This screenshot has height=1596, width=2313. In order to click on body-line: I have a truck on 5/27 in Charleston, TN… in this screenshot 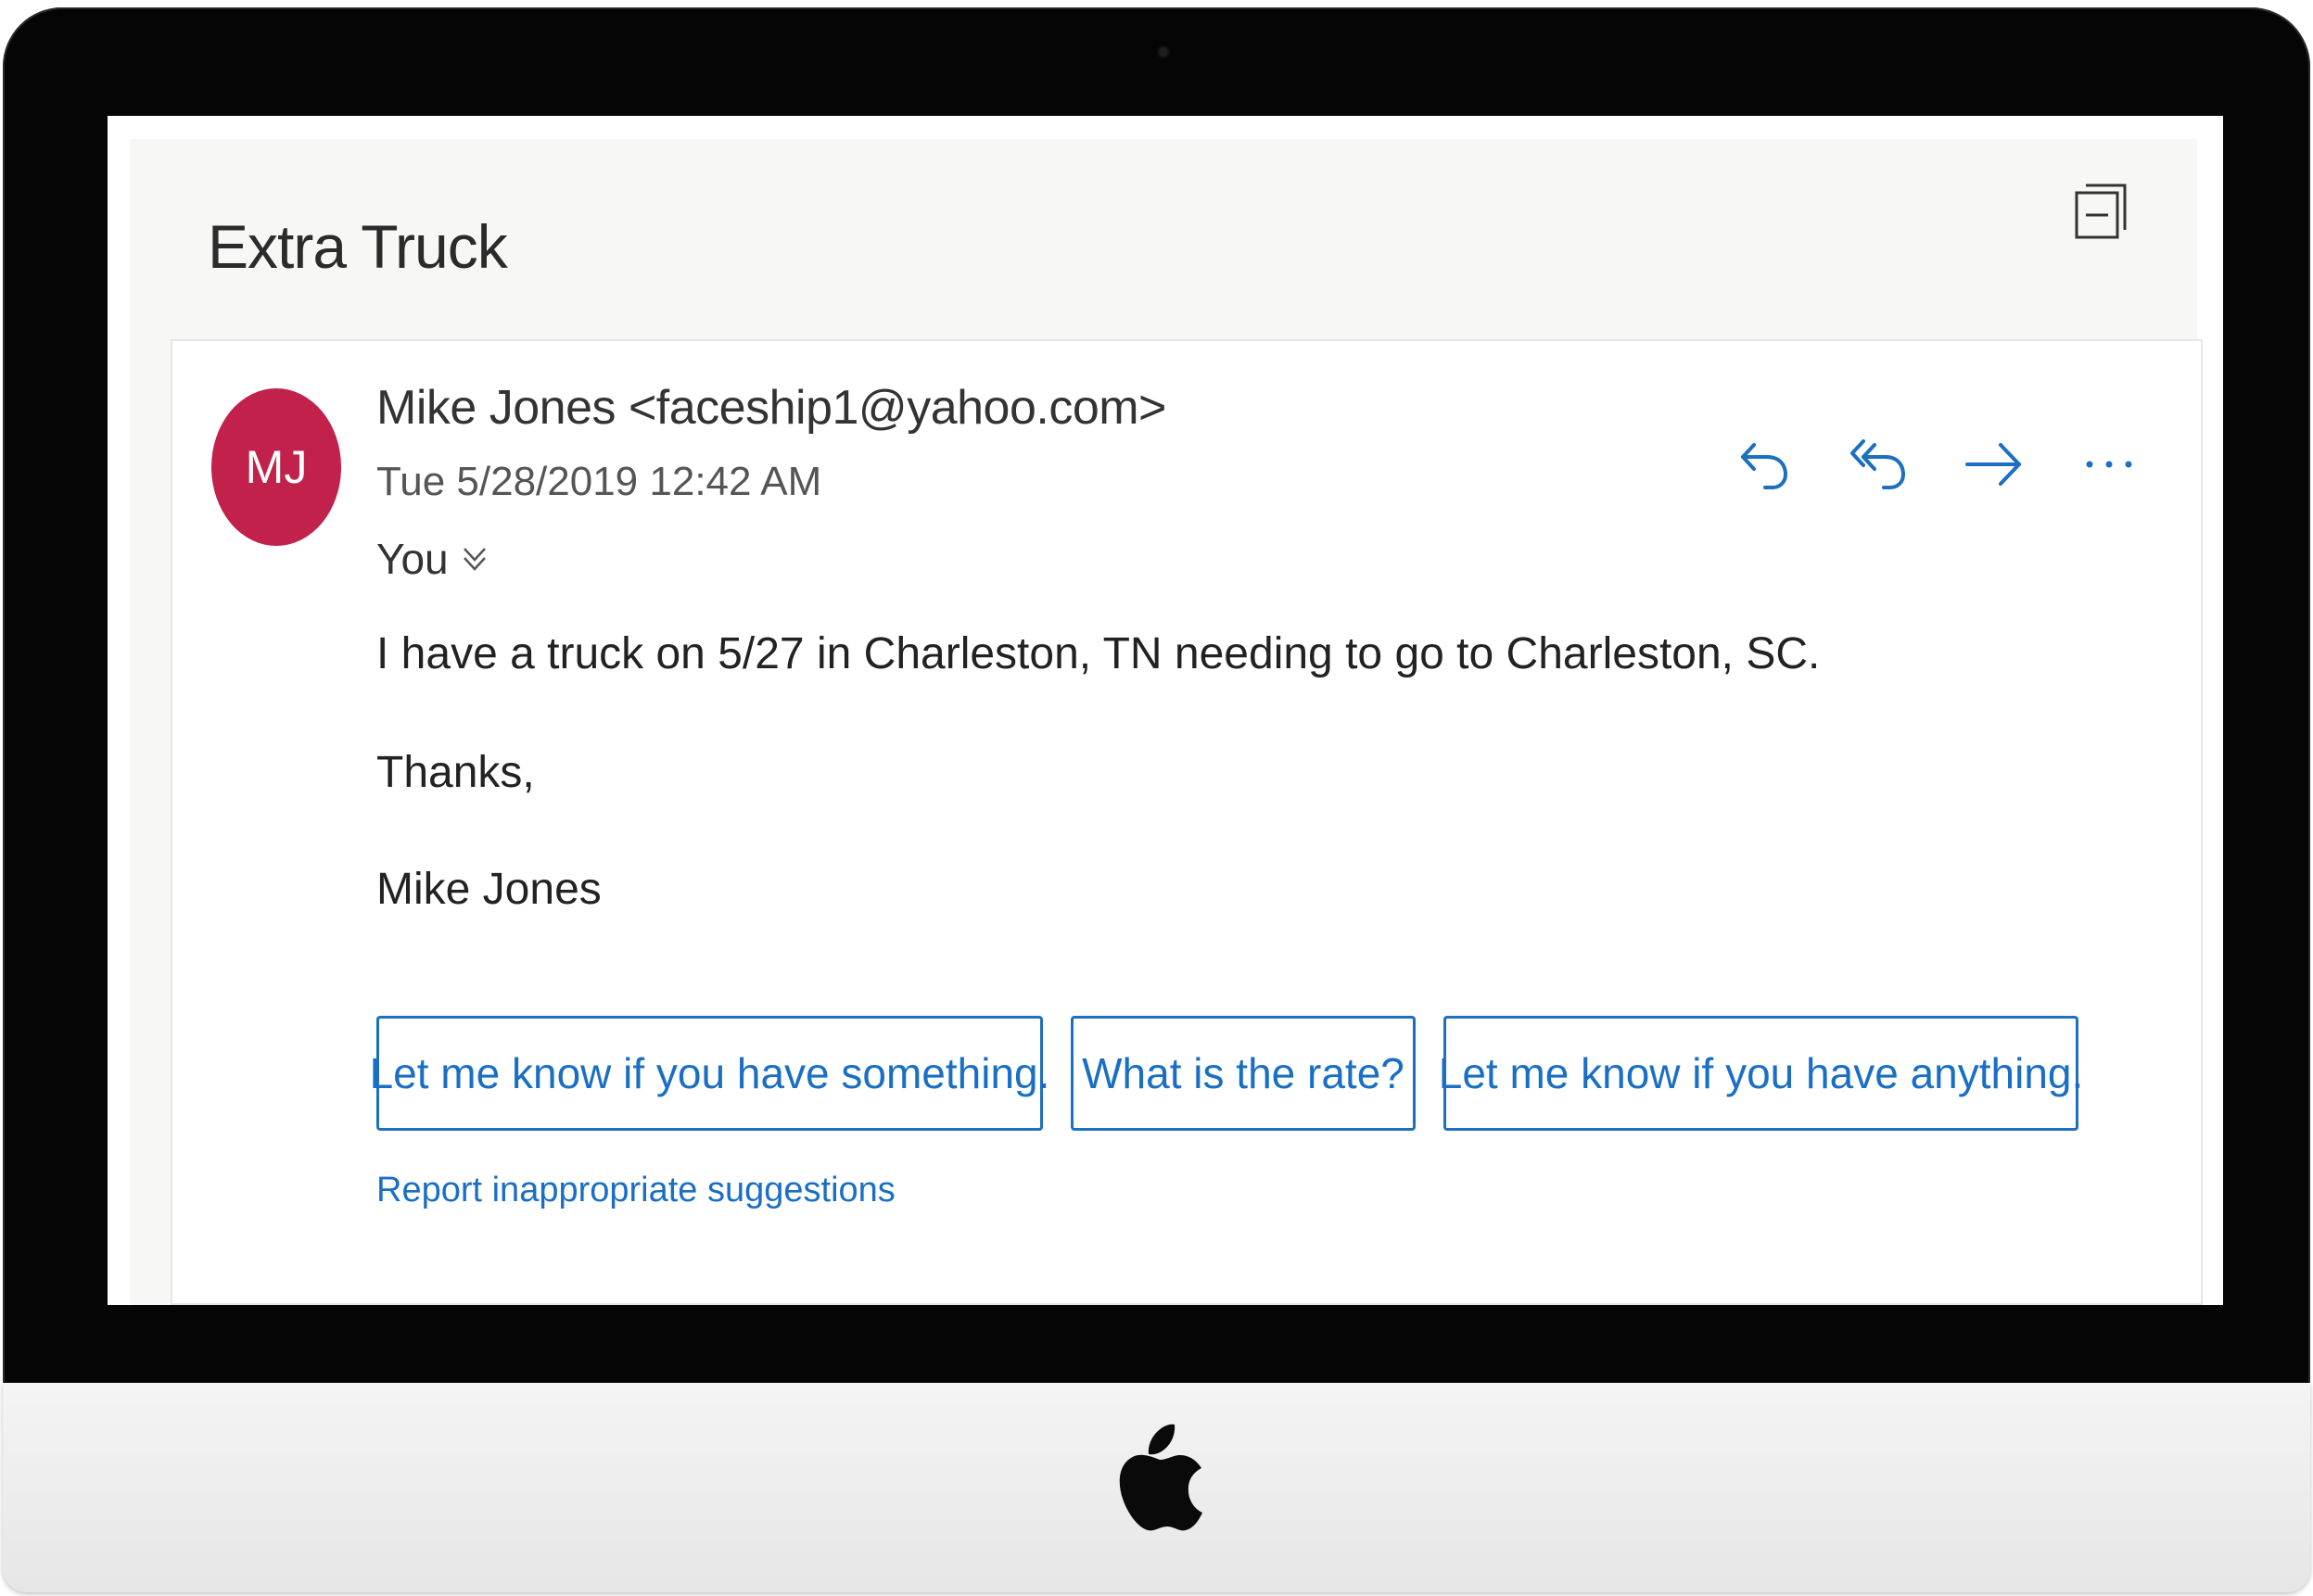, I will do `click(1098, 653)`.